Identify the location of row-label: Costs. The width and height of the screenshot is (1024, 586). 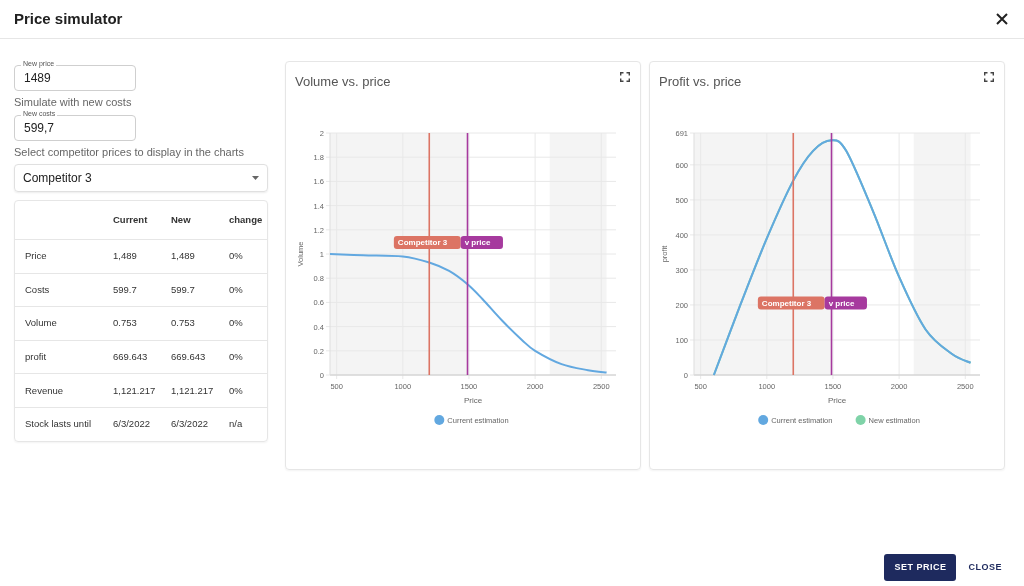
(37, 289).